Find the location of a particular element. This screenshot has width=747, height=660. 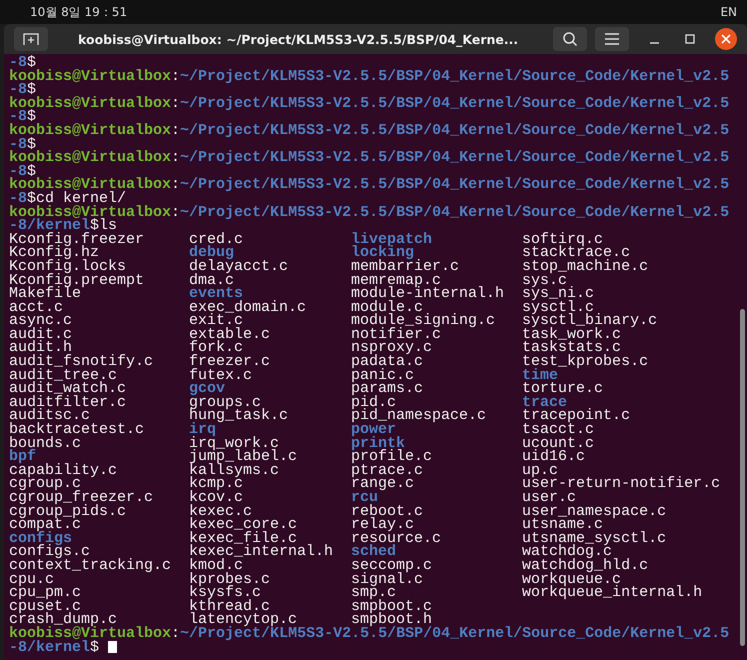

search-button is located at coordinates (570, 39).